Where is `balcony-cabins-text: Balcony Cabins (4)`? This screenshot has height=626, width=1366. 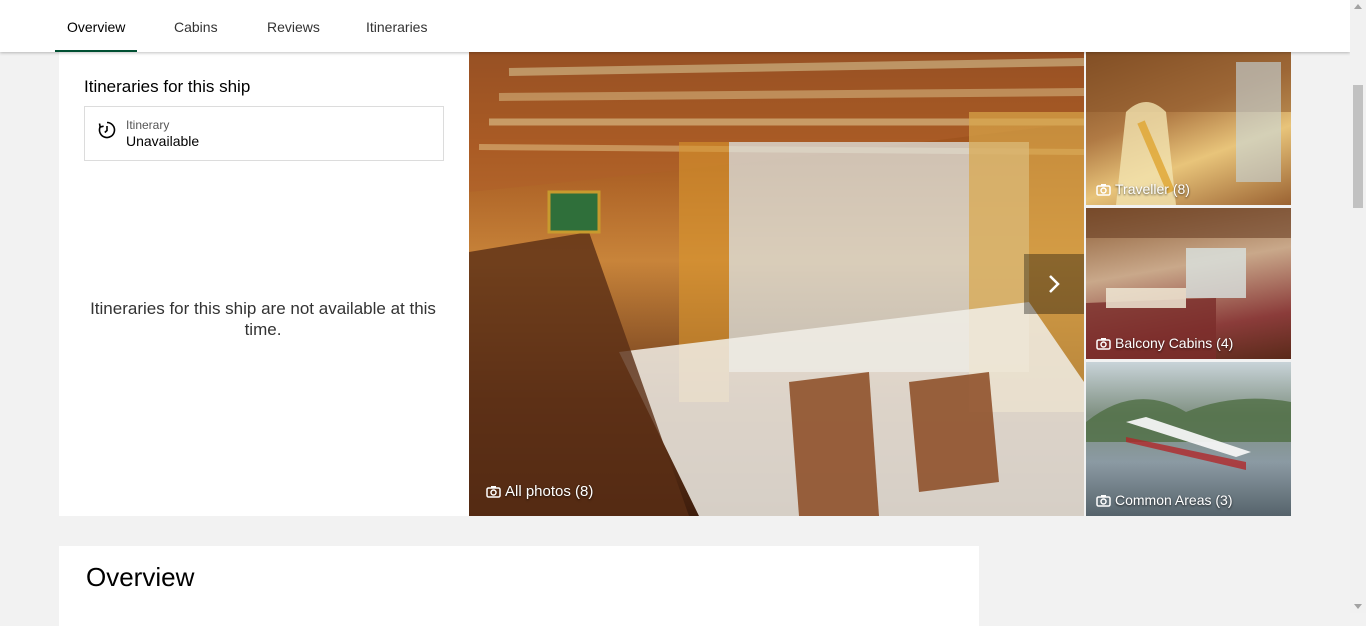
balcony-cabins-text: Balcony Cabins (4) is located at coordinates (1174, 343).